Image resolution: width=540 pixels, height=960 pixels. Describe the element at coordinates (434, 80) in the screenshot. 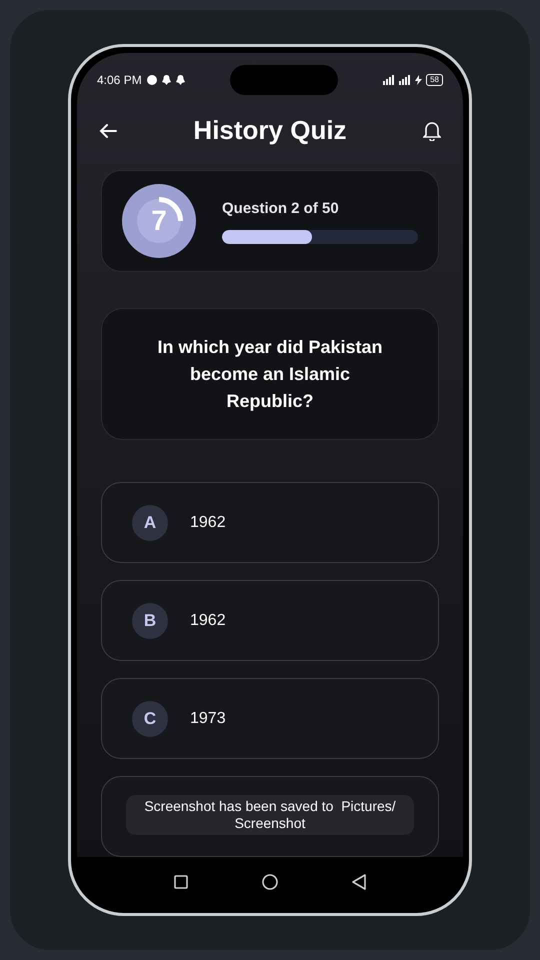

I see `battery-indicator: 58` at that location.